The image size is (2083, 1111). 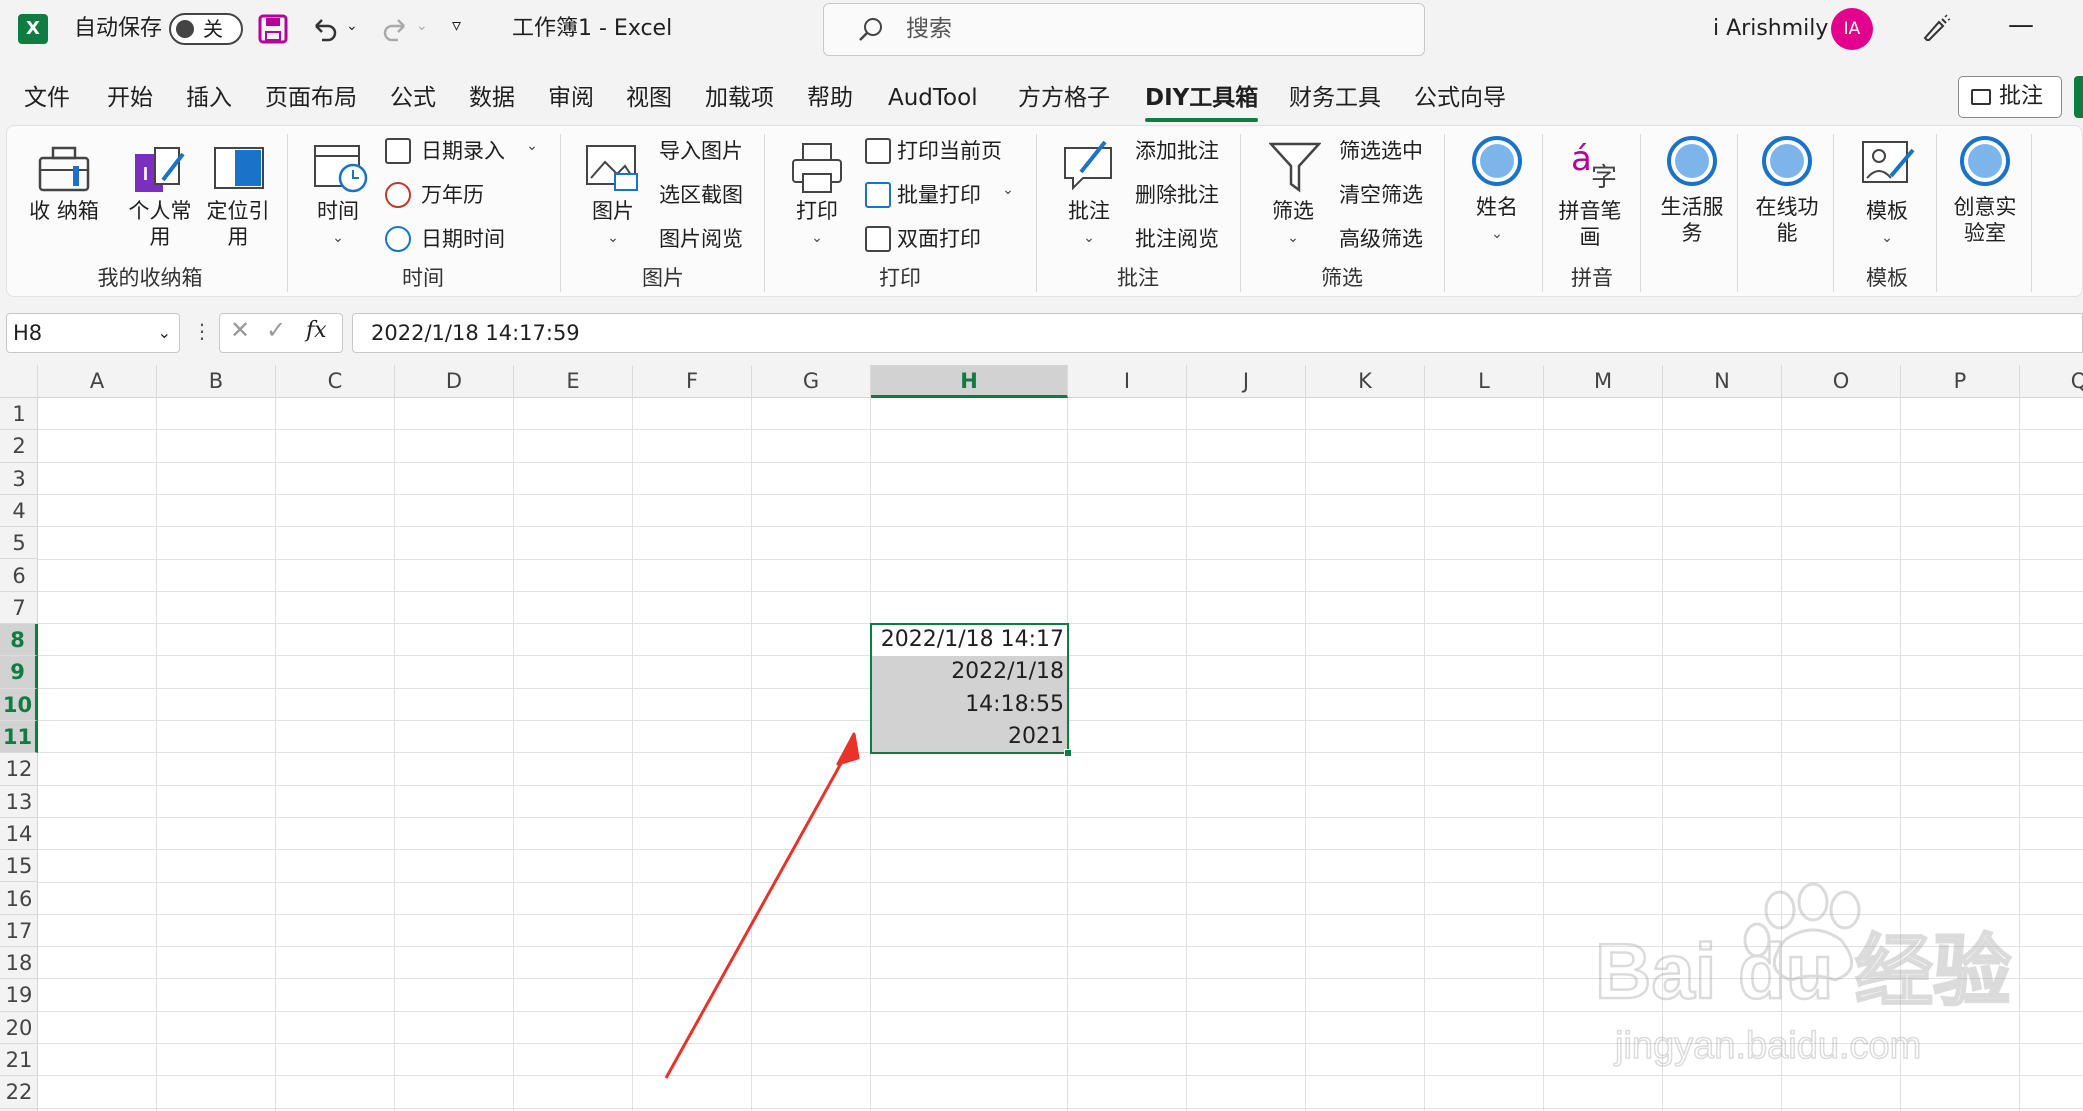 What do you see at coordinates (1064, 98) in the screenshot?
I see `tab-ffgz: 方方格子` at bounding box center [1064, 98].